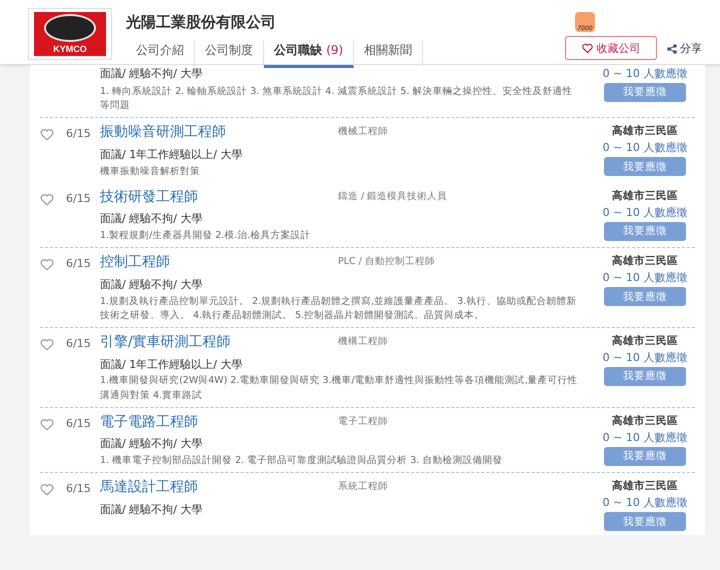 This screenshot has width=720, height=570. Describe the element at coordinates (363, 342) in the screenshot. I see `job-category: 機構工程師` at that location.